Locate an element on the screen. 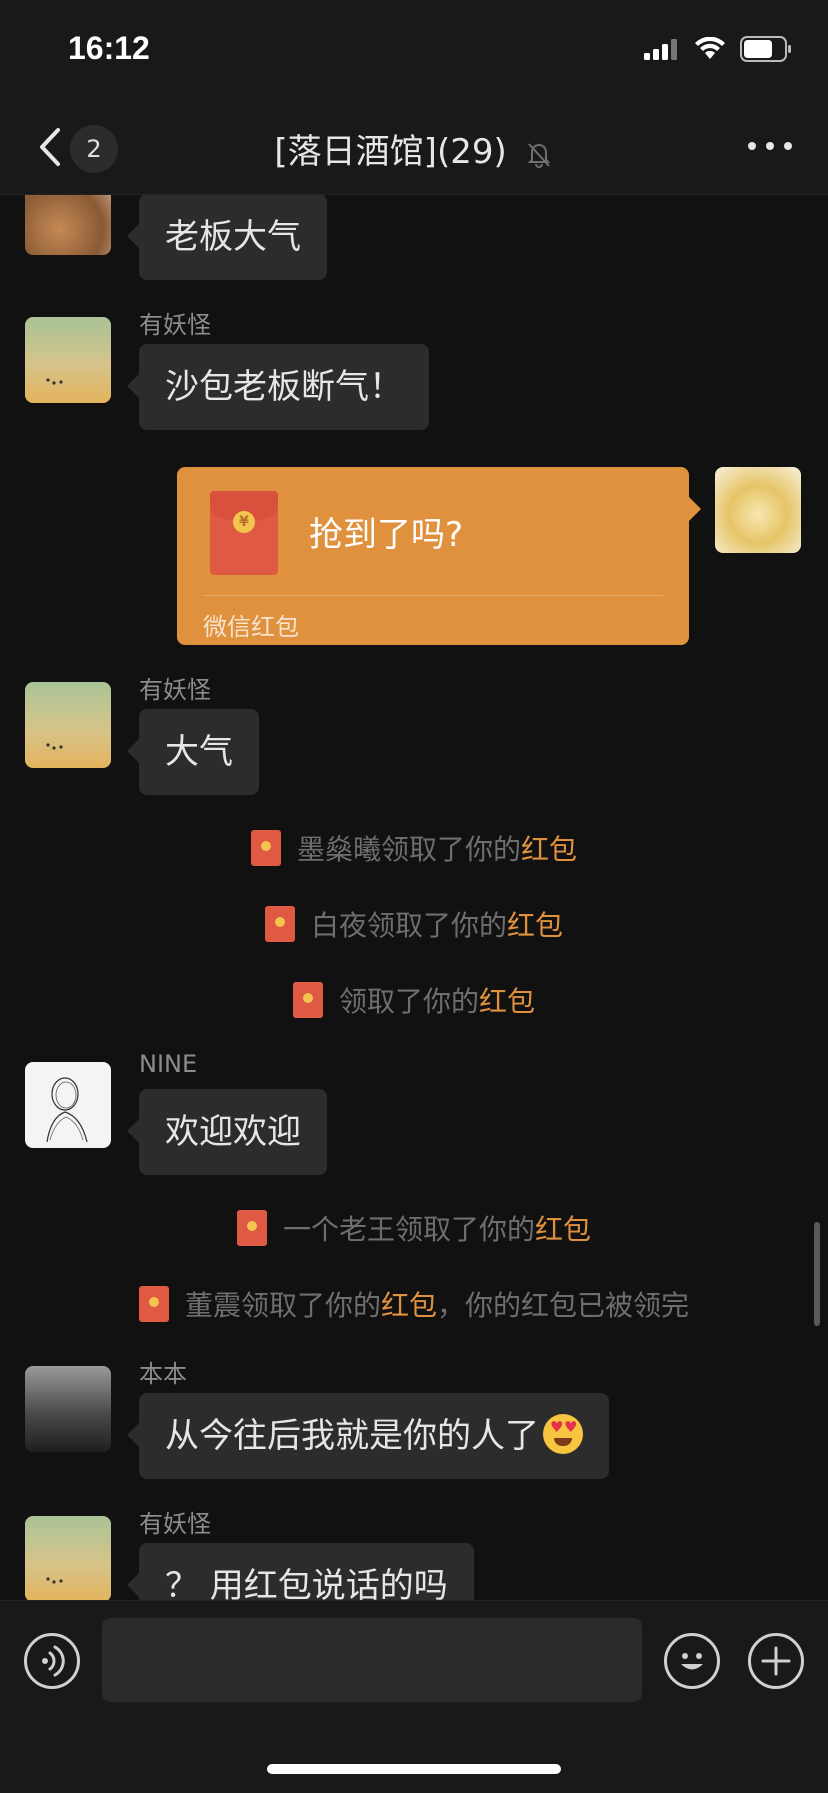 The image size is (828, 1793). input-bar is located at coordinates (414, 1696).